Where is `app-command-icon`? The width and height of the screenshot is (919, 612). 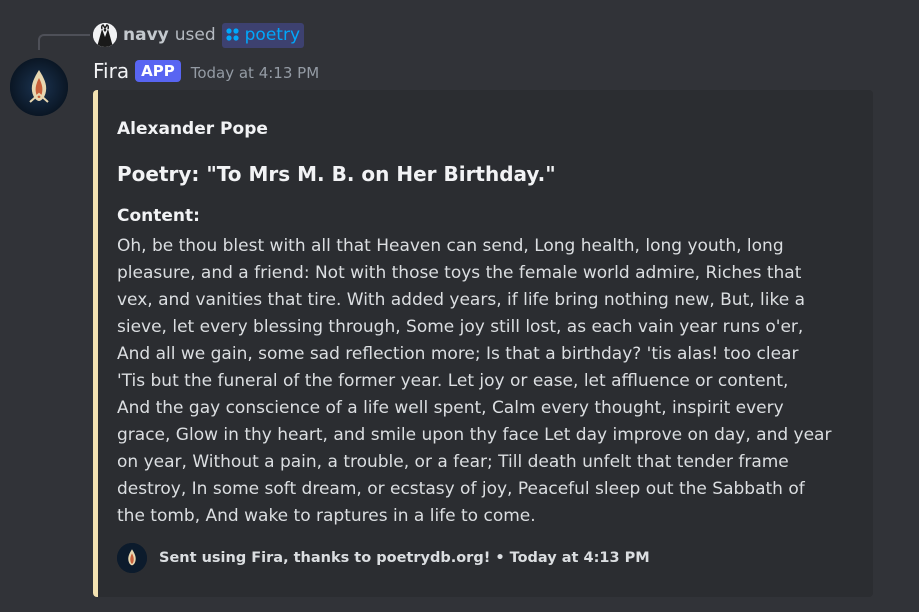 app-command-icon is located at coordinates (232, 34).